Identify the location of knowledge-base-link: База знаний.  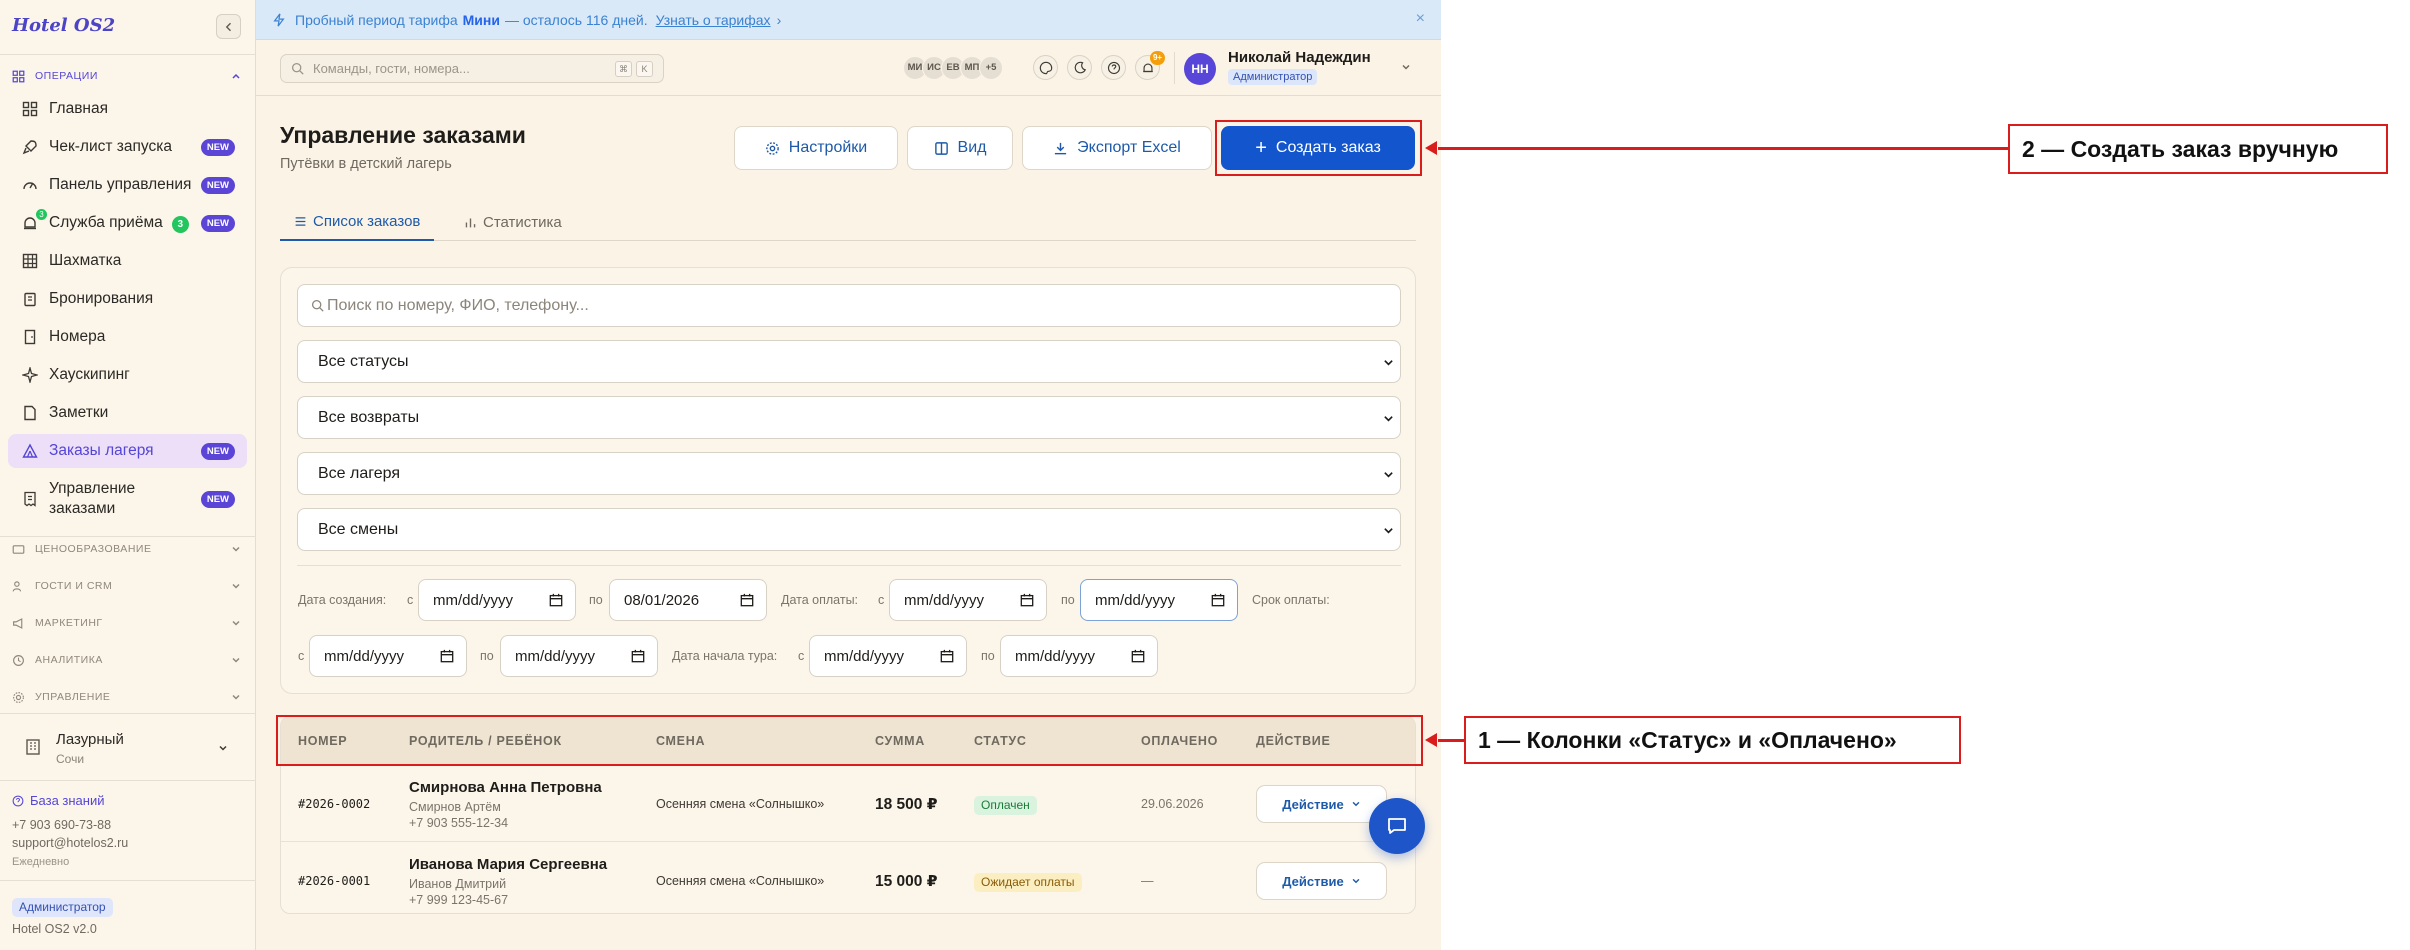
(58, 800).